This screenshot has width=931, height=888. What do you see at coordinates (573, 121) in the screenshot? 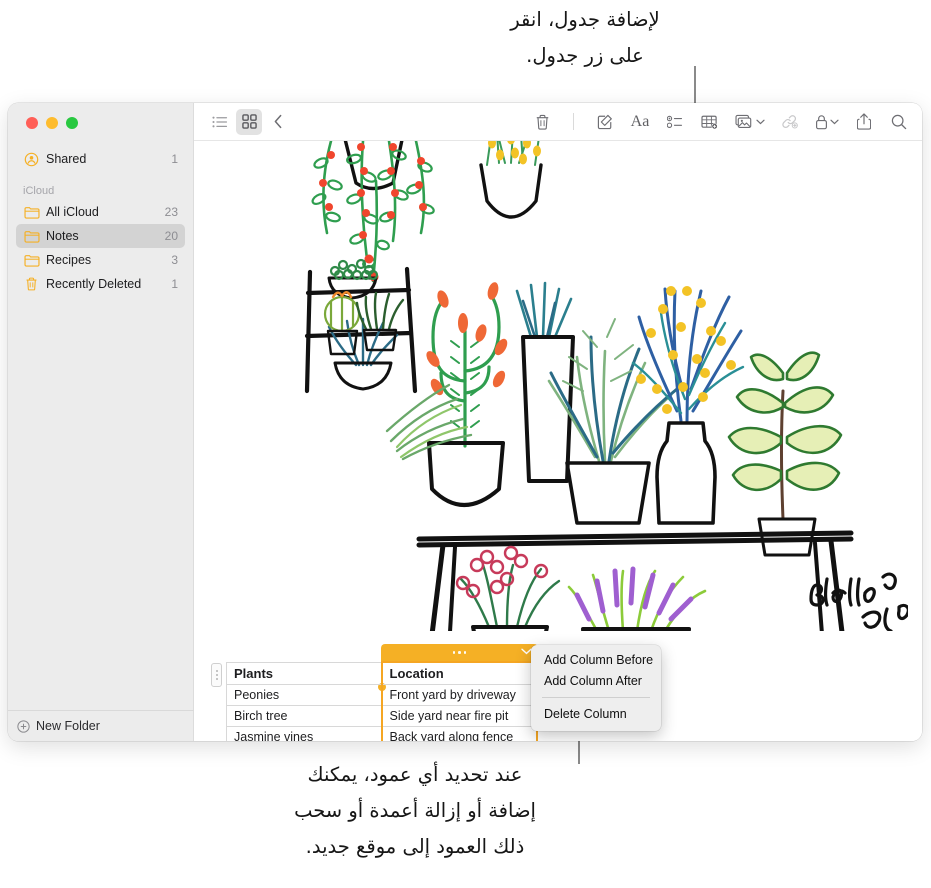
I see `toolbar-divider` at bounding box center [573, 121].